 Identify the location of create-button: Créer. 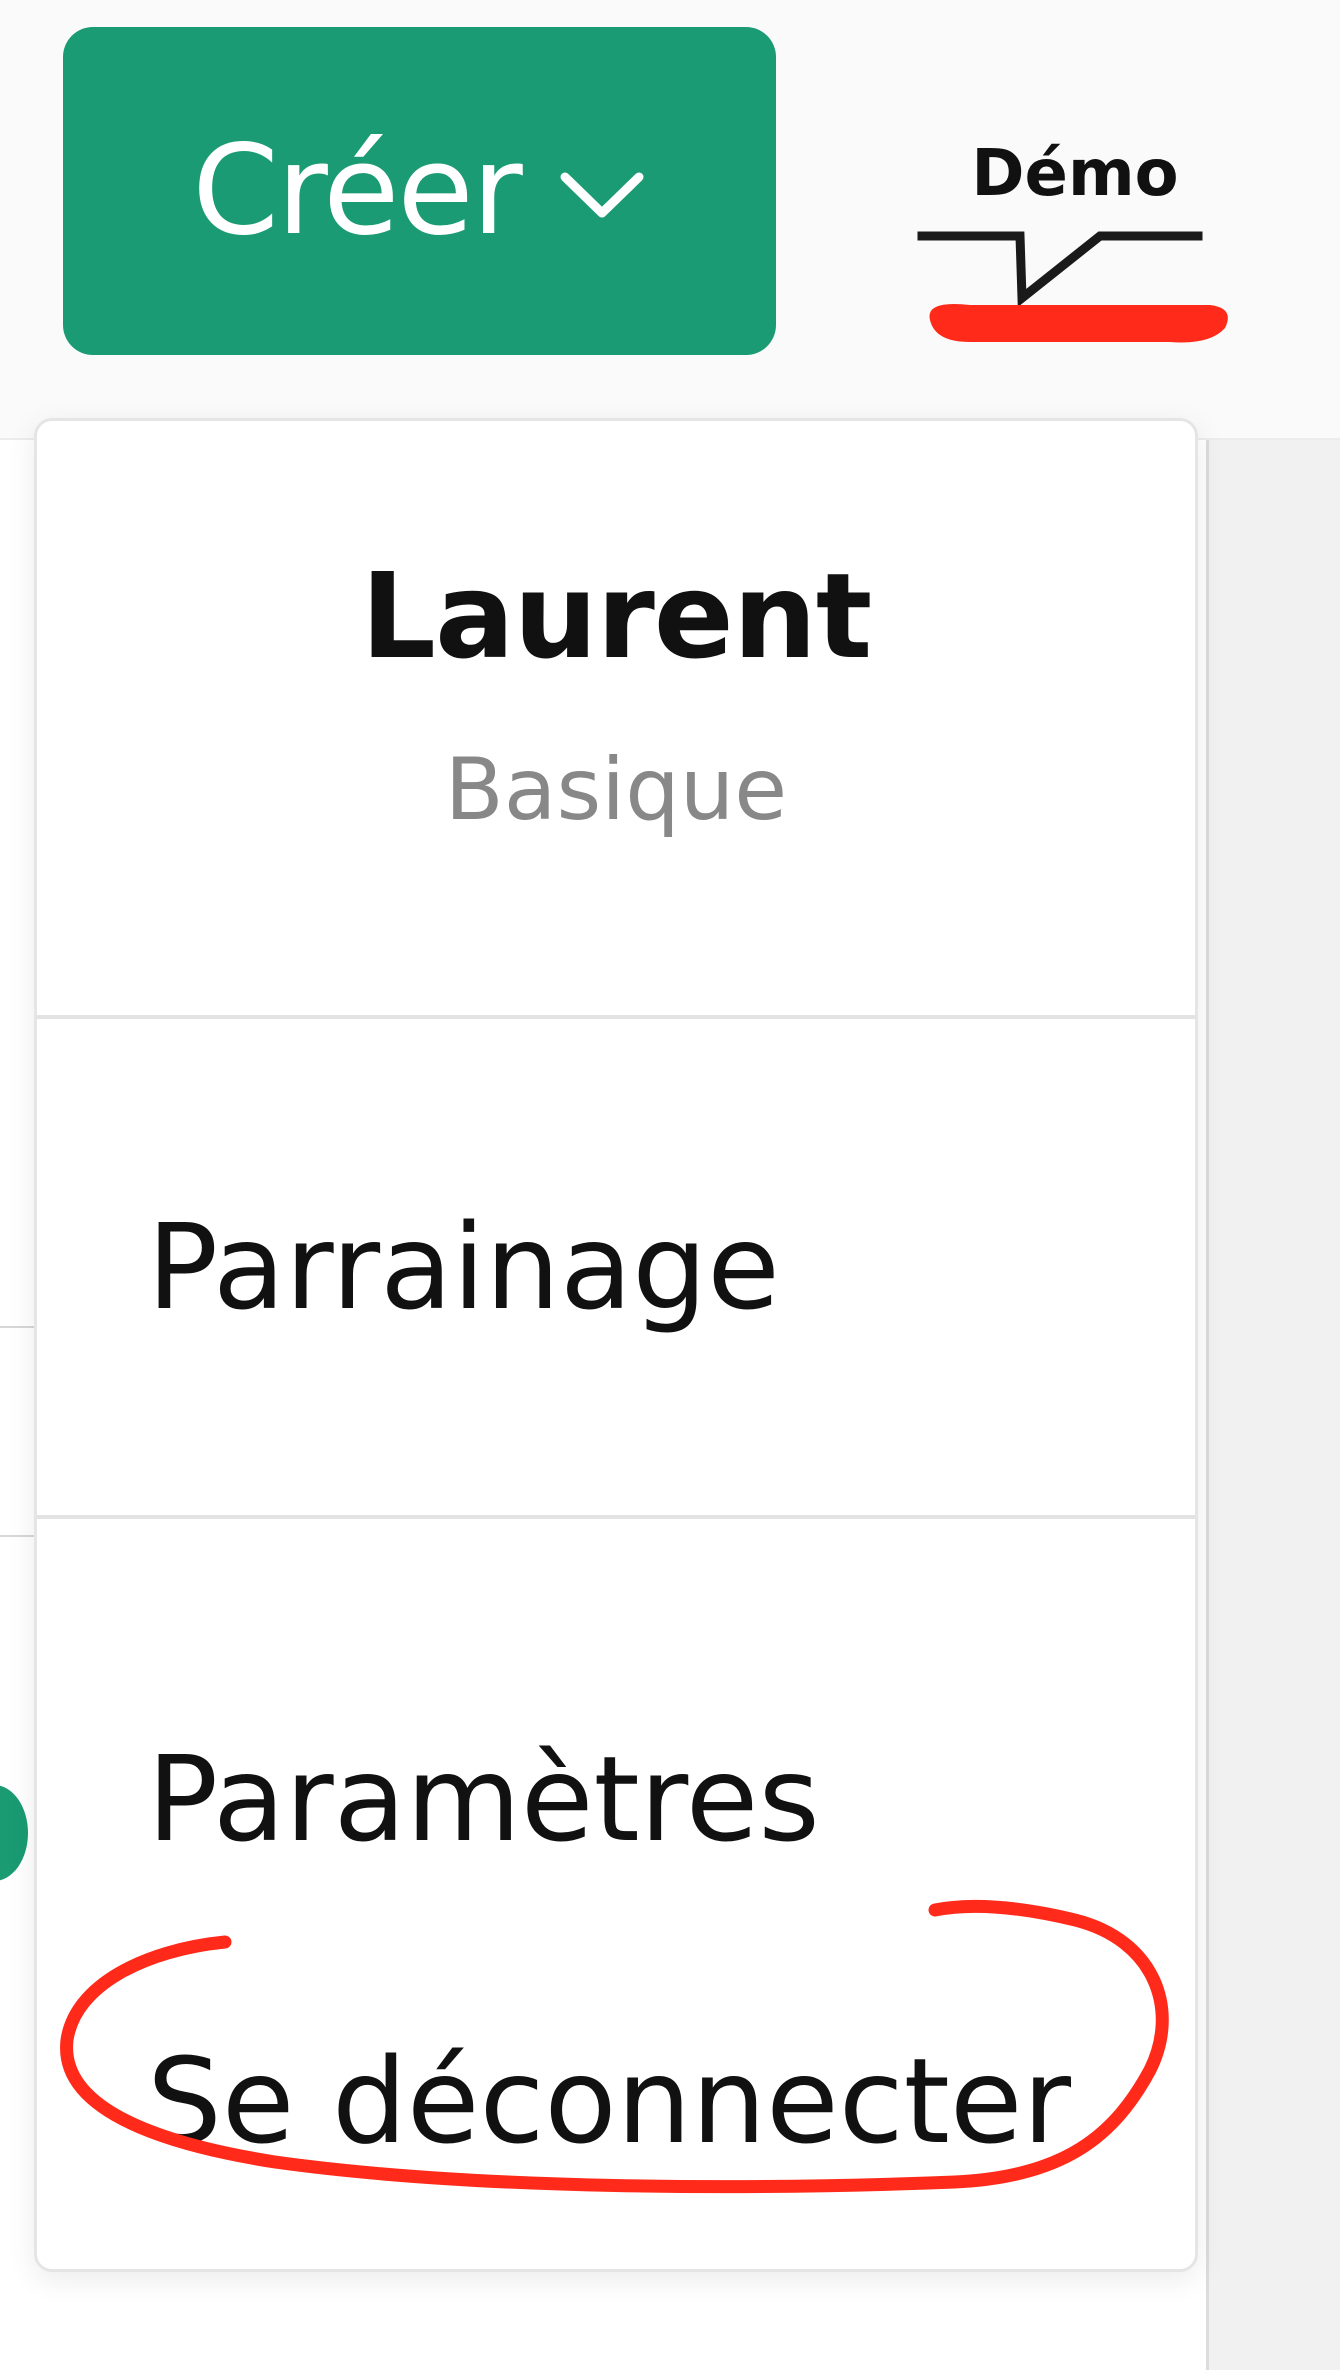
(419, 191).